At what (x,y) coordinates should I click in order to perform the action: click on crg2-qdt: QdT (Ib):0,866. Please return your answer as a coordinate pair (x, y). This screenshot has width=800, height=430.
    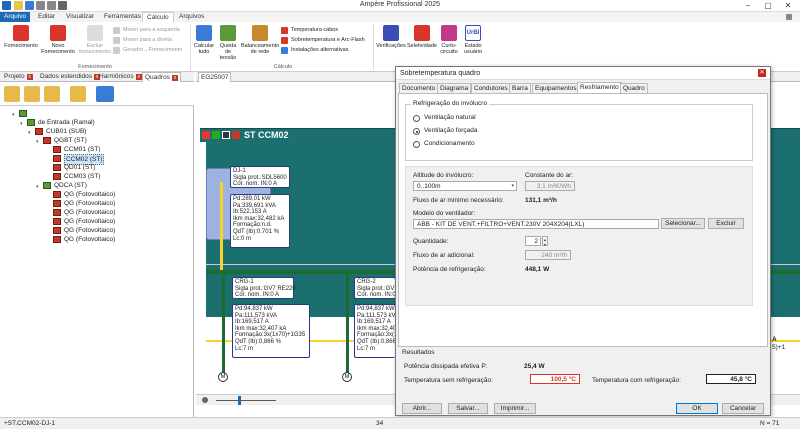
    Looking at the image, I should click on (376, 341).